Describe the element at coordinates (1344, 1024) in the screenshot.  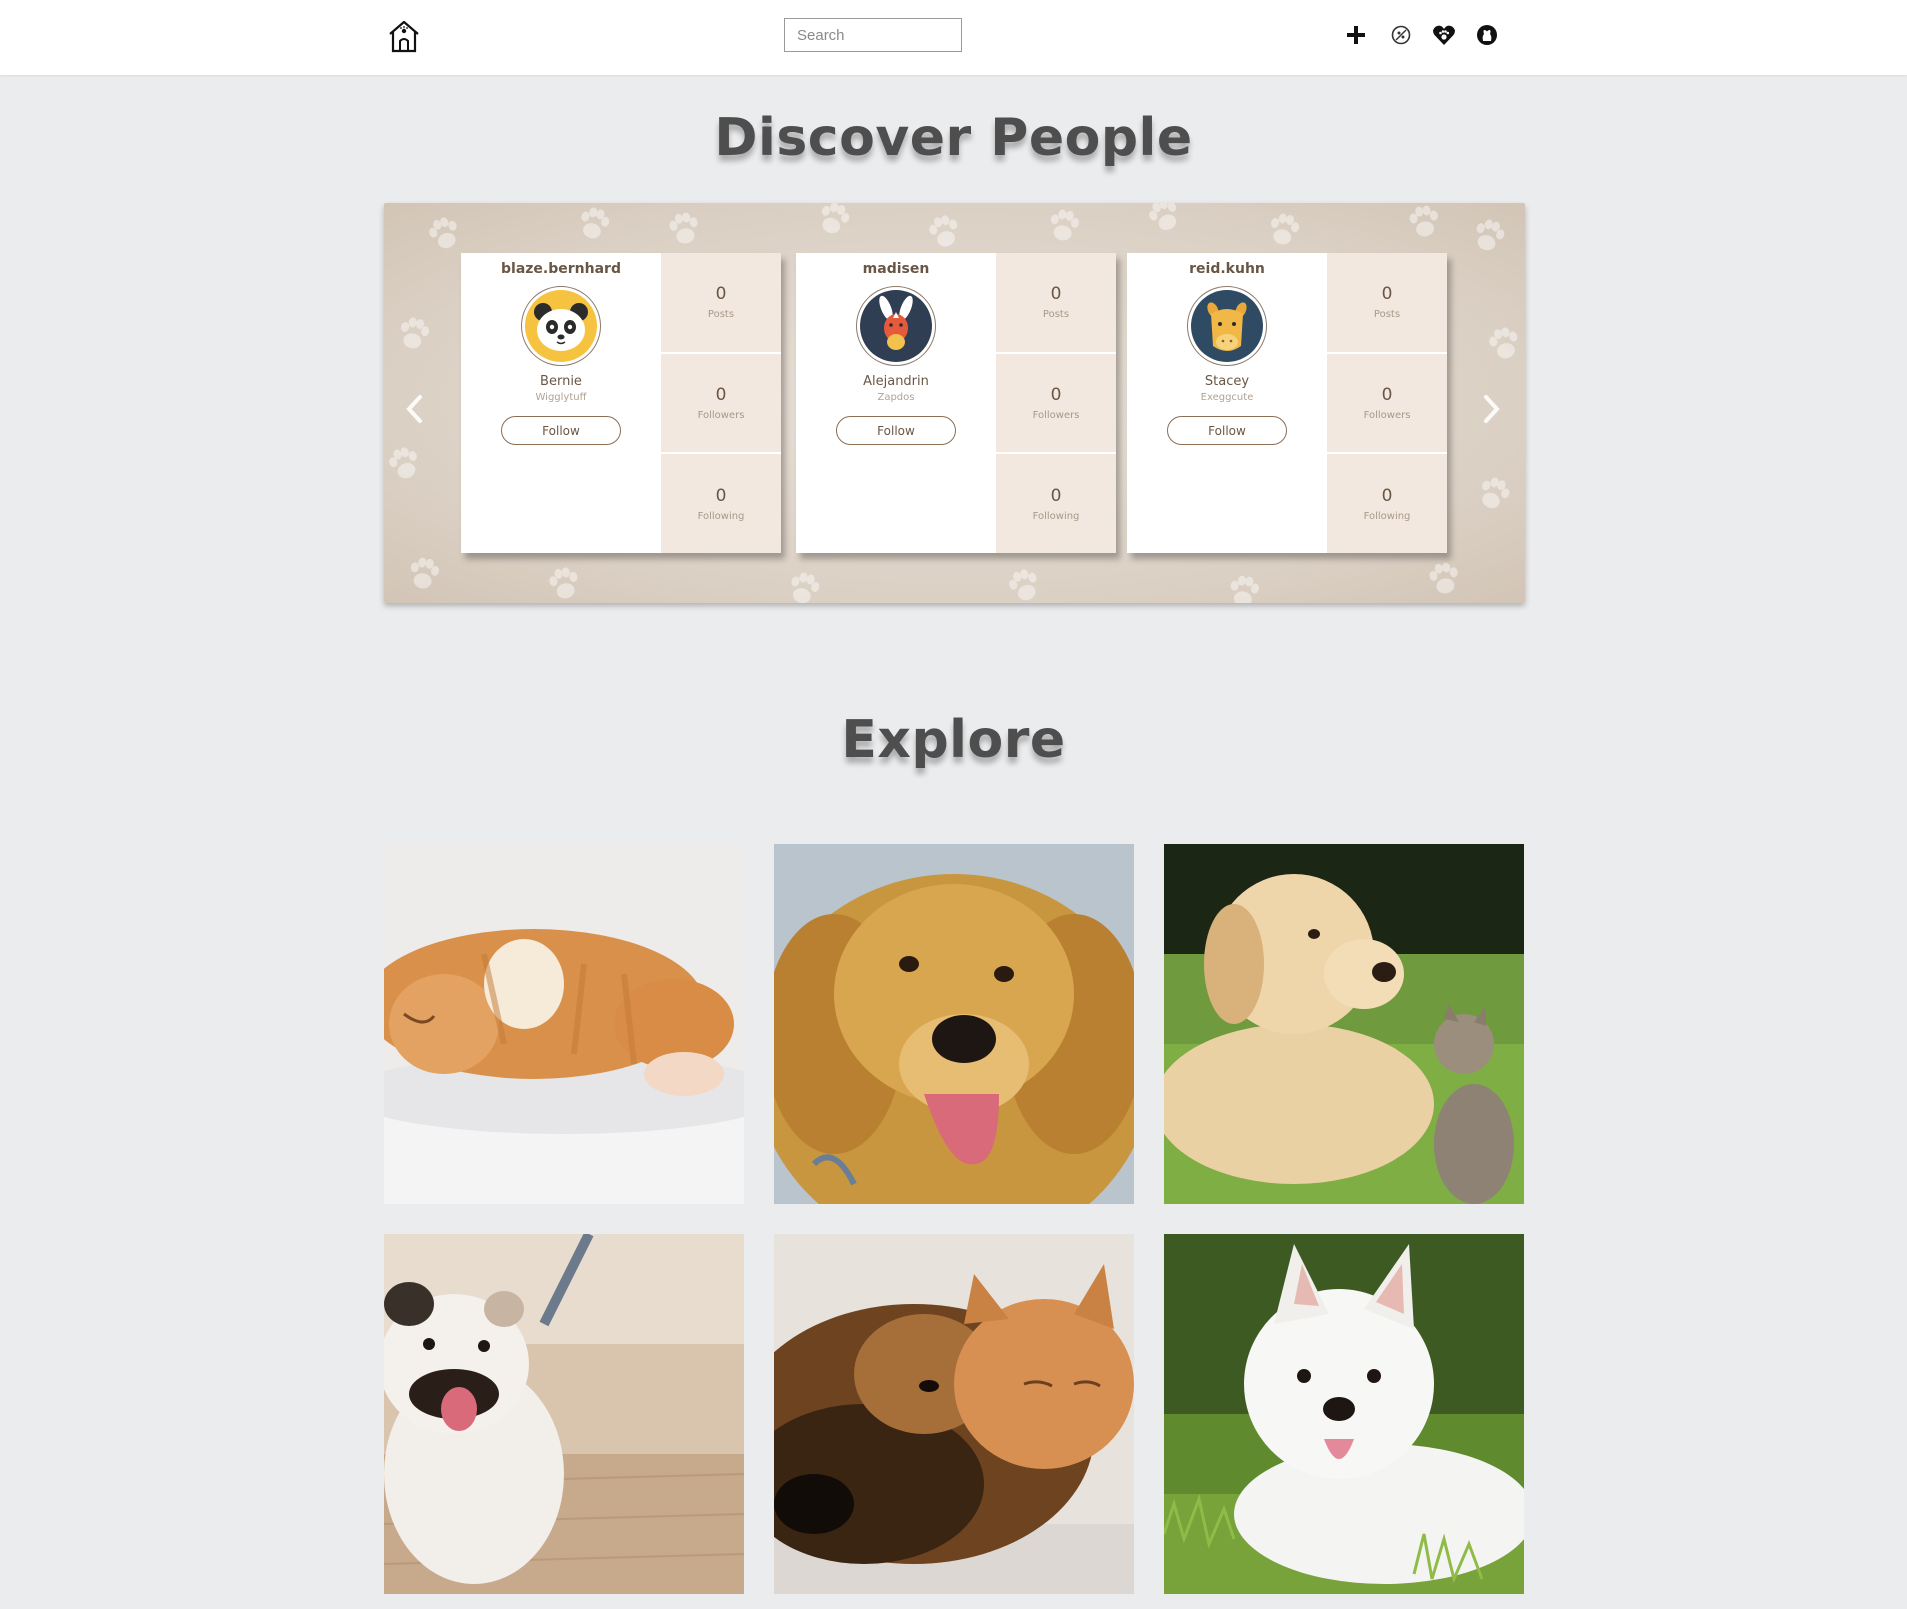
I see `explore-photo-labrador-puppy-with-kitten` at that location.